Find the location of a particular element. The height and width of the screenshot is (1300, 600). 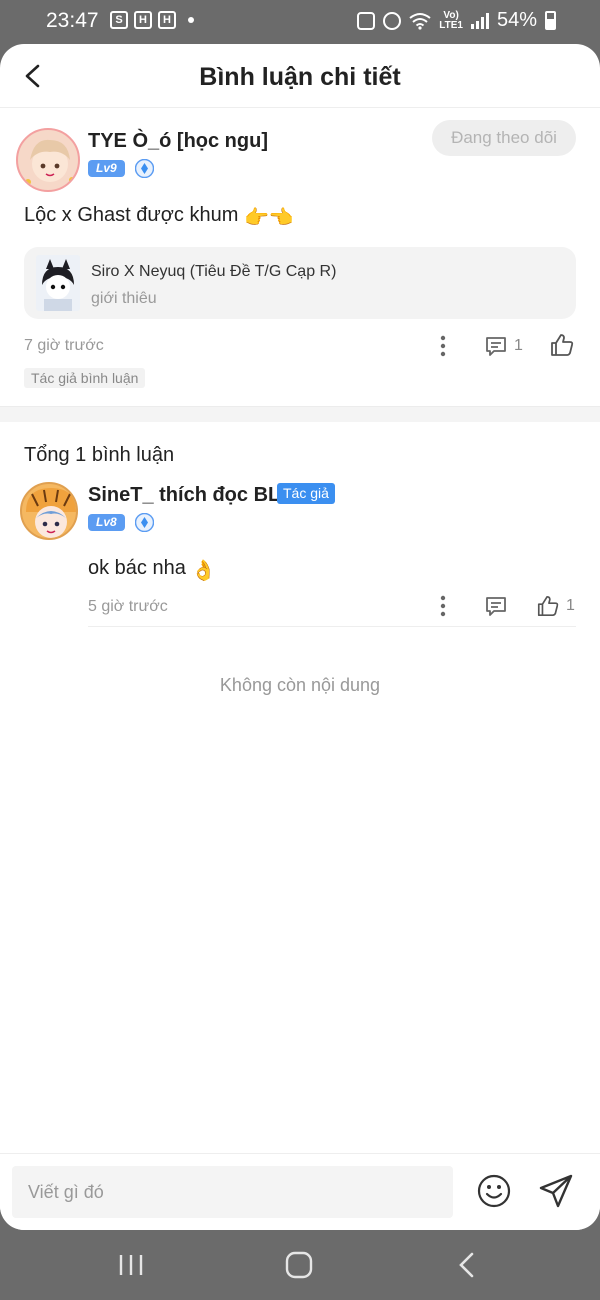

status-time: 23:47 is located at coordinates (72, 20).